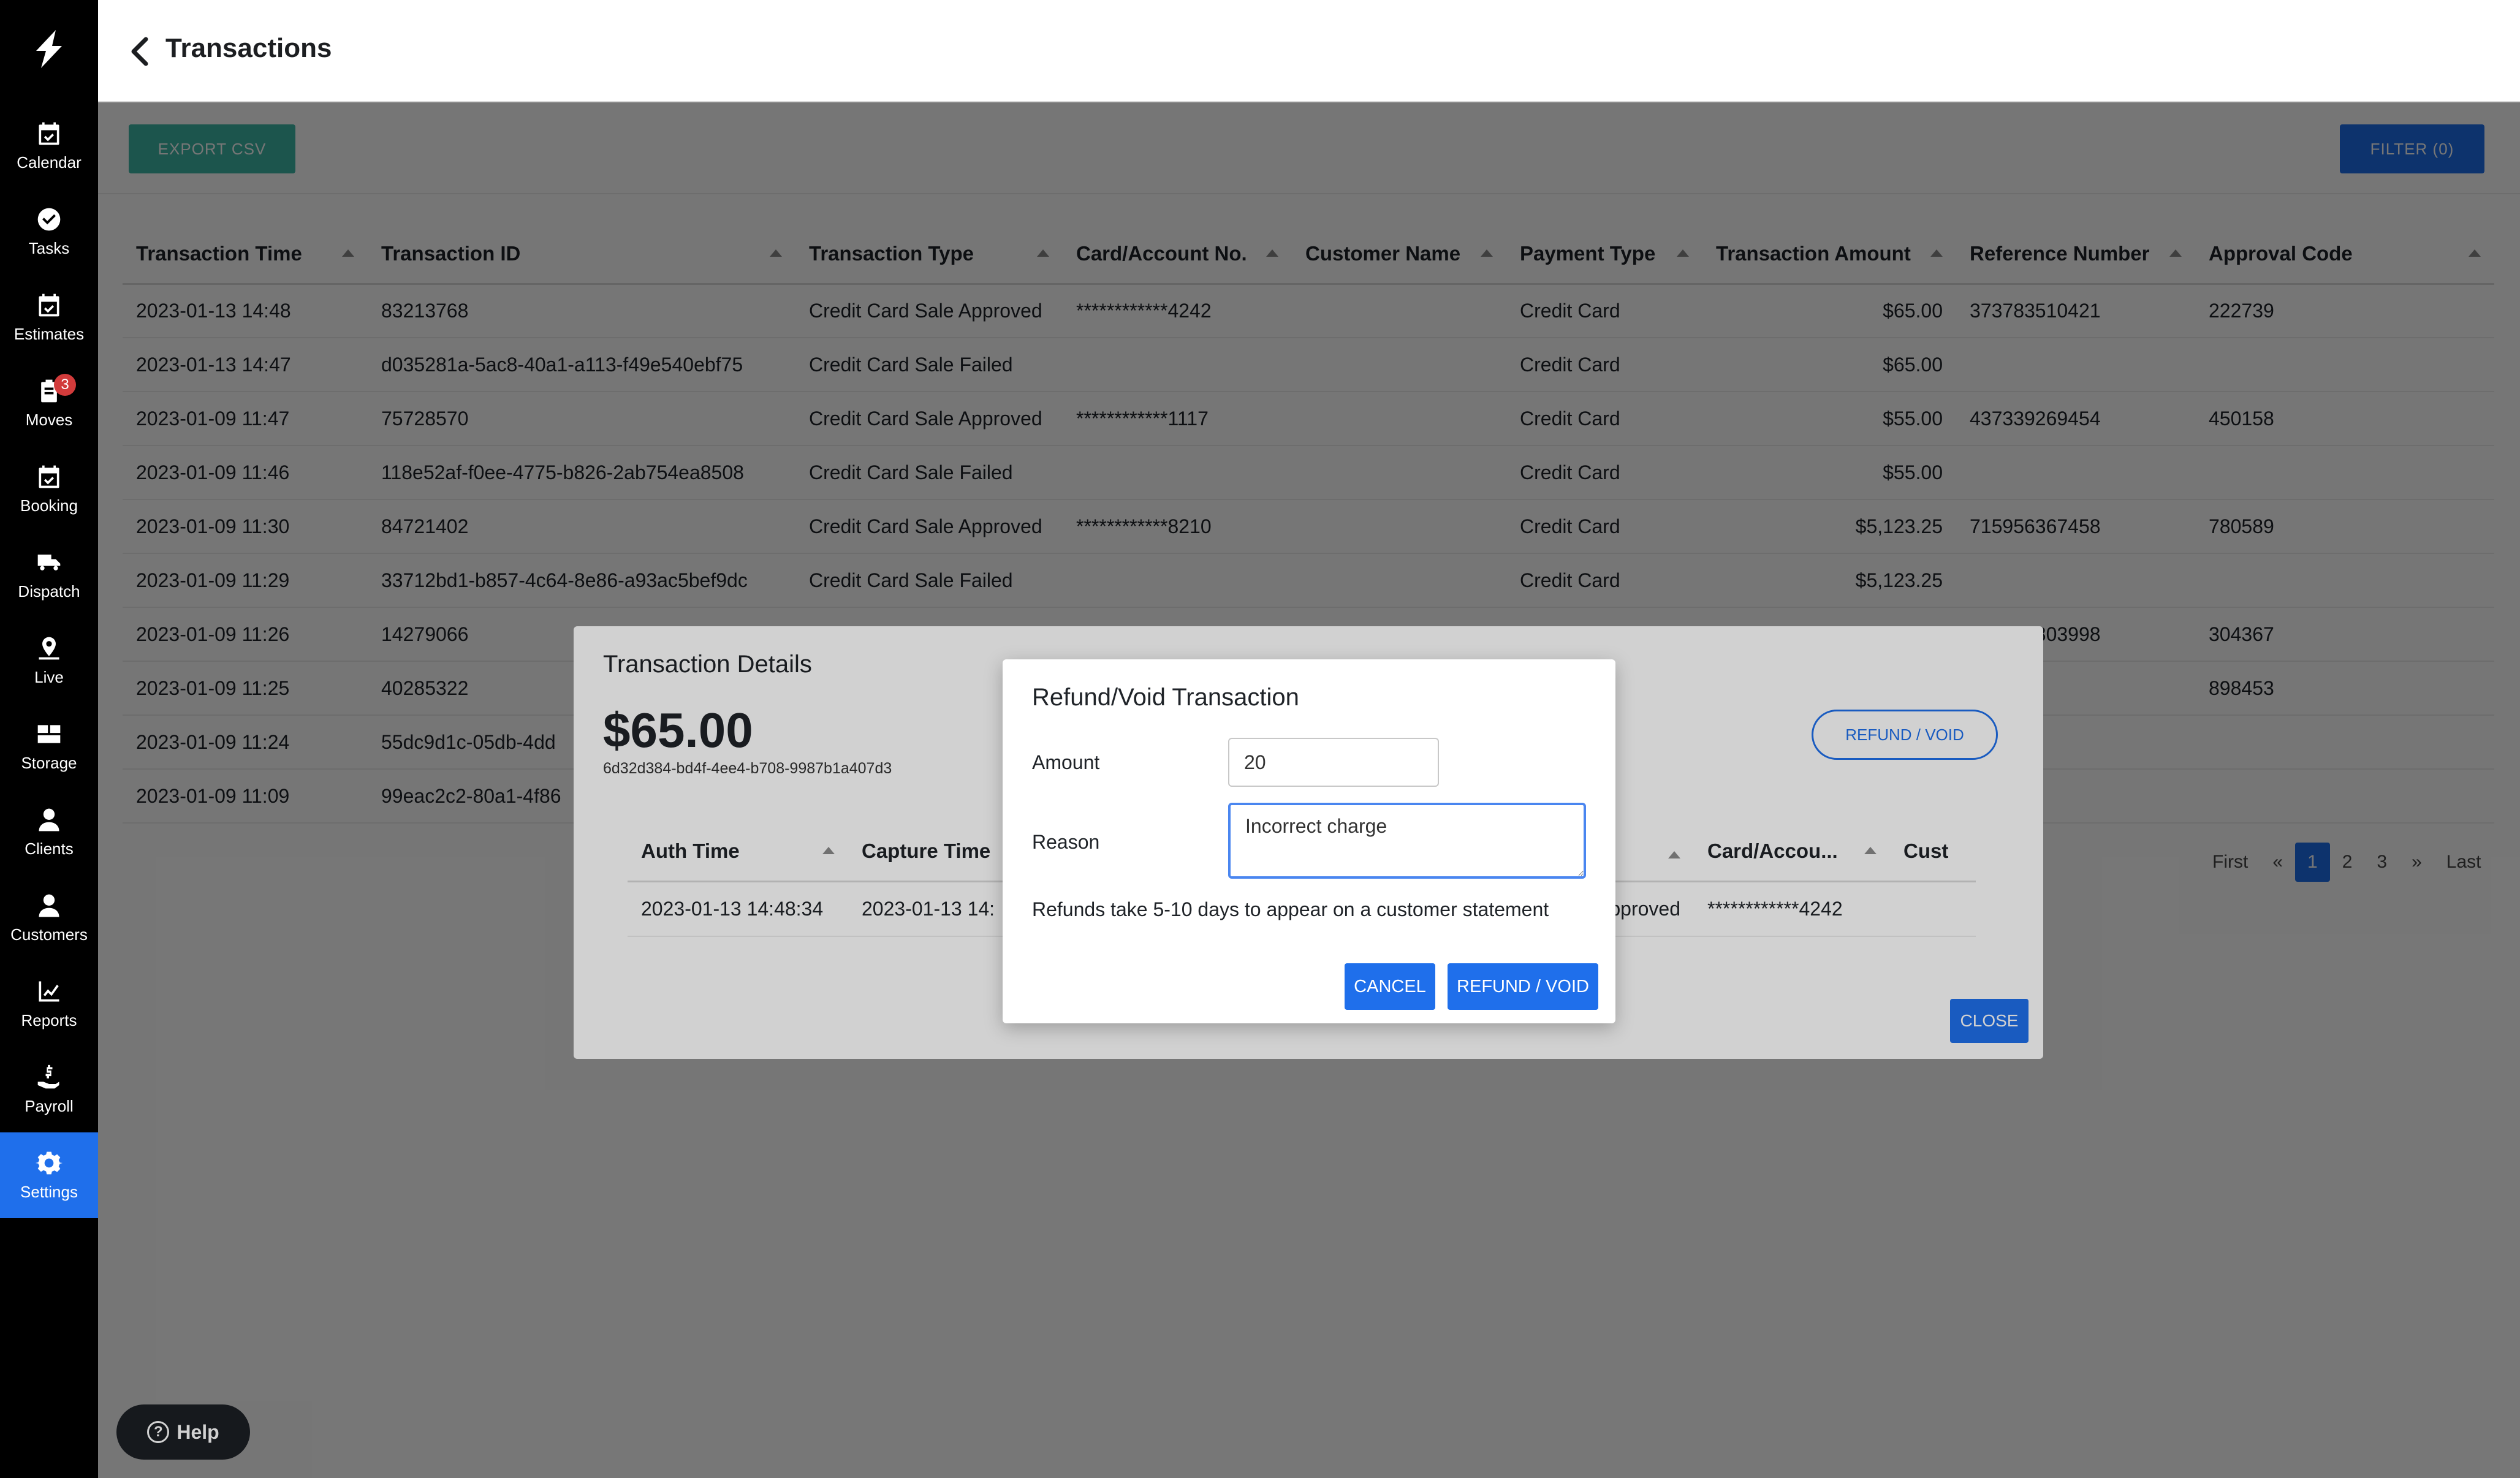 Image resolution: width=2520 pixels, height=1478 pixels. What do you see at coordinates (49, 506) in the screenshot?
I see `sidebar-item-label: Booking` at bounding box center [49, 506].